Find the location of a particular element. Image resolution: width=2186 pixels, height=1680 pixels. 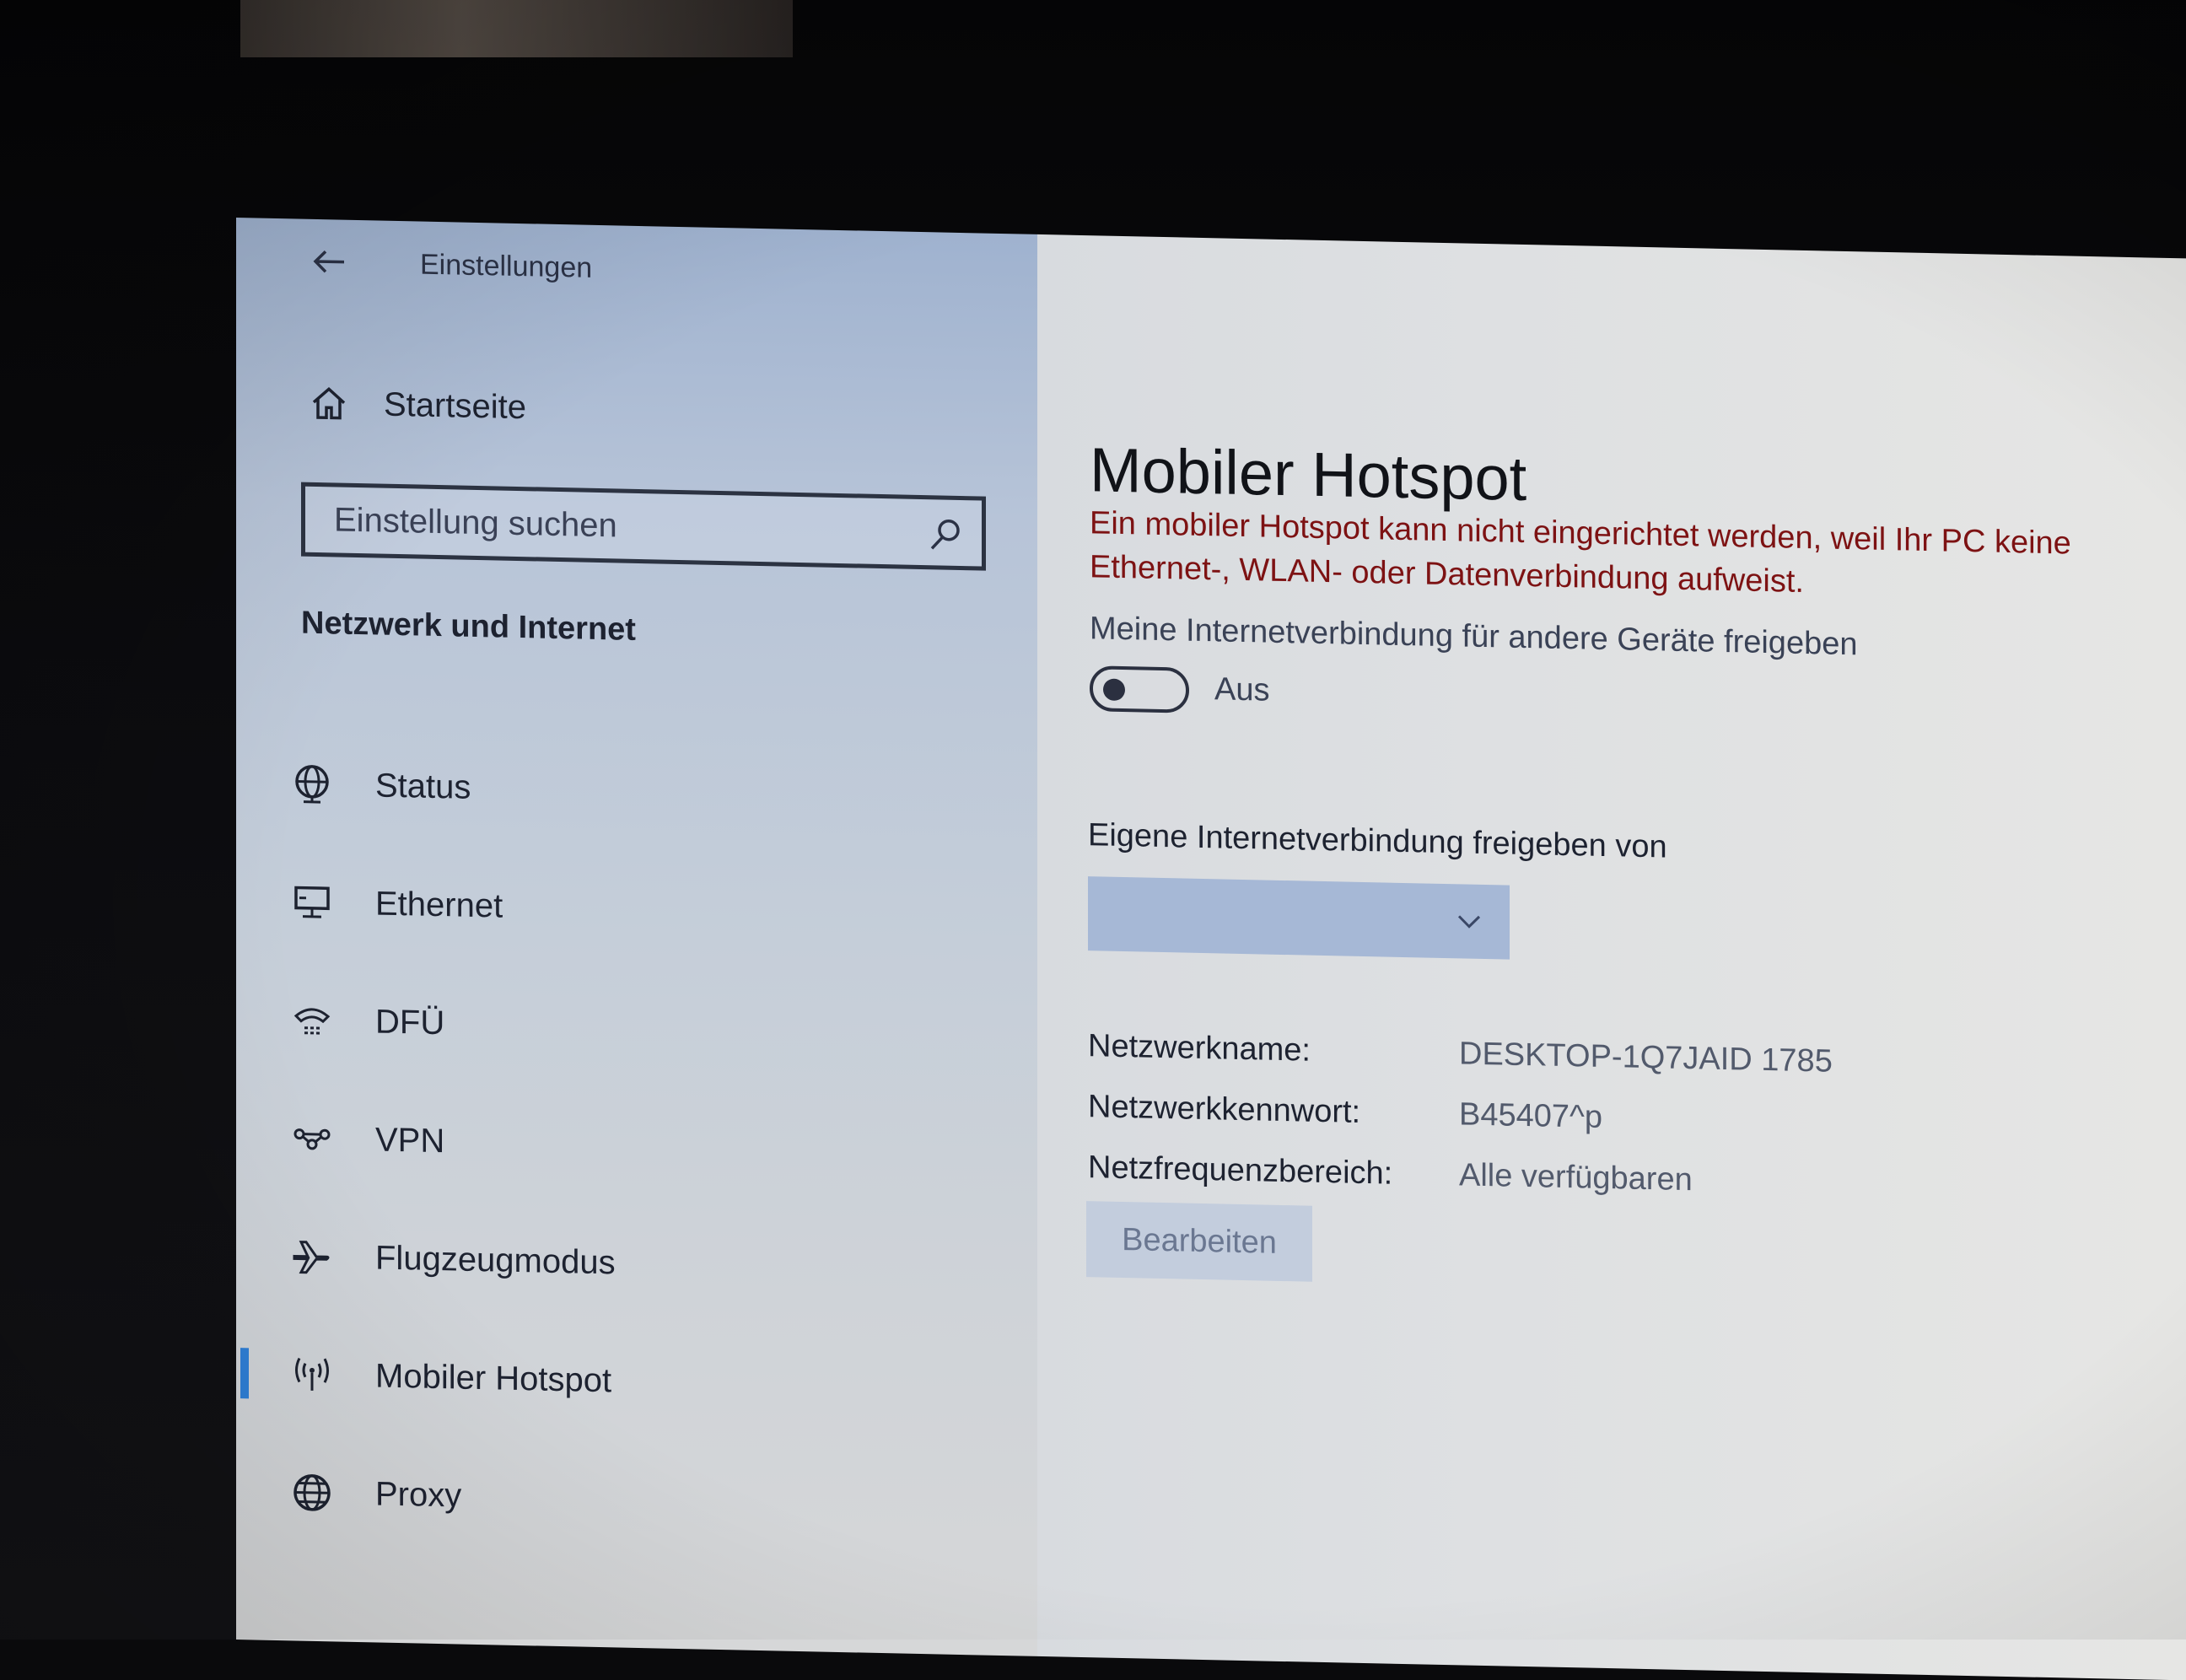

sidebar-item-airplane: Flugzeugmodus is located at coordinates (636, 1264).